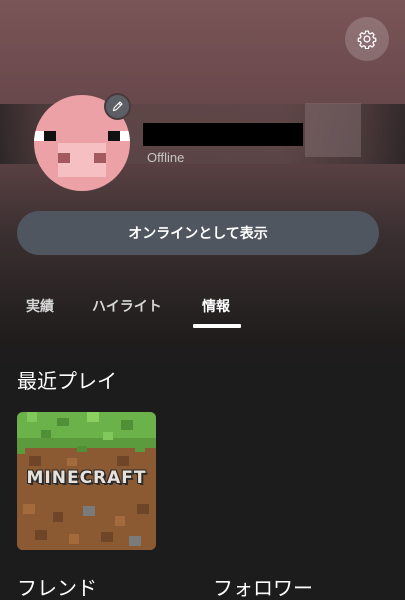 The image size is (405, 600). What do you see at coordinates (127, 306) in the screenshot?
I see `tab-highlights: ハイライト` at bounding box center [127, 306].